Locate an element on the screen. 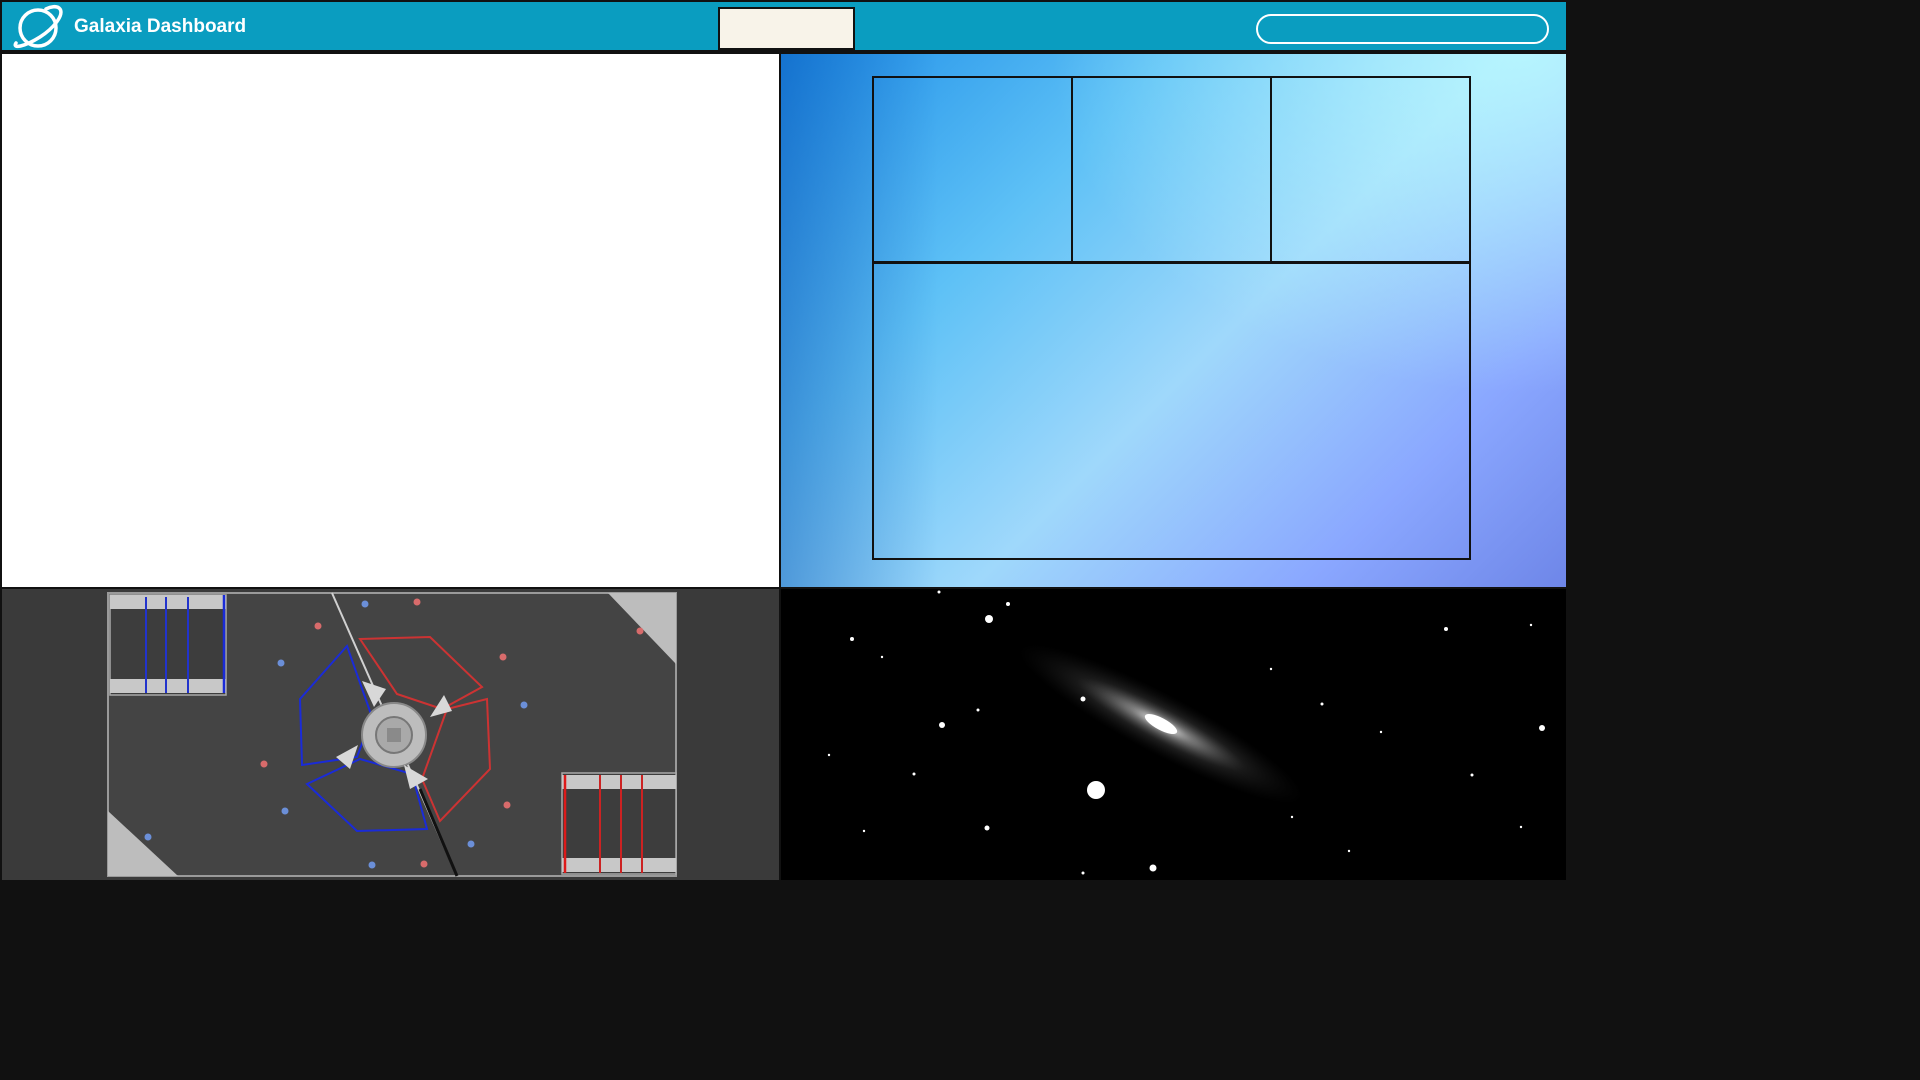 The height and width of the screenshot is (1080, 1920). center-input-box is located at coordinates (786, 28).